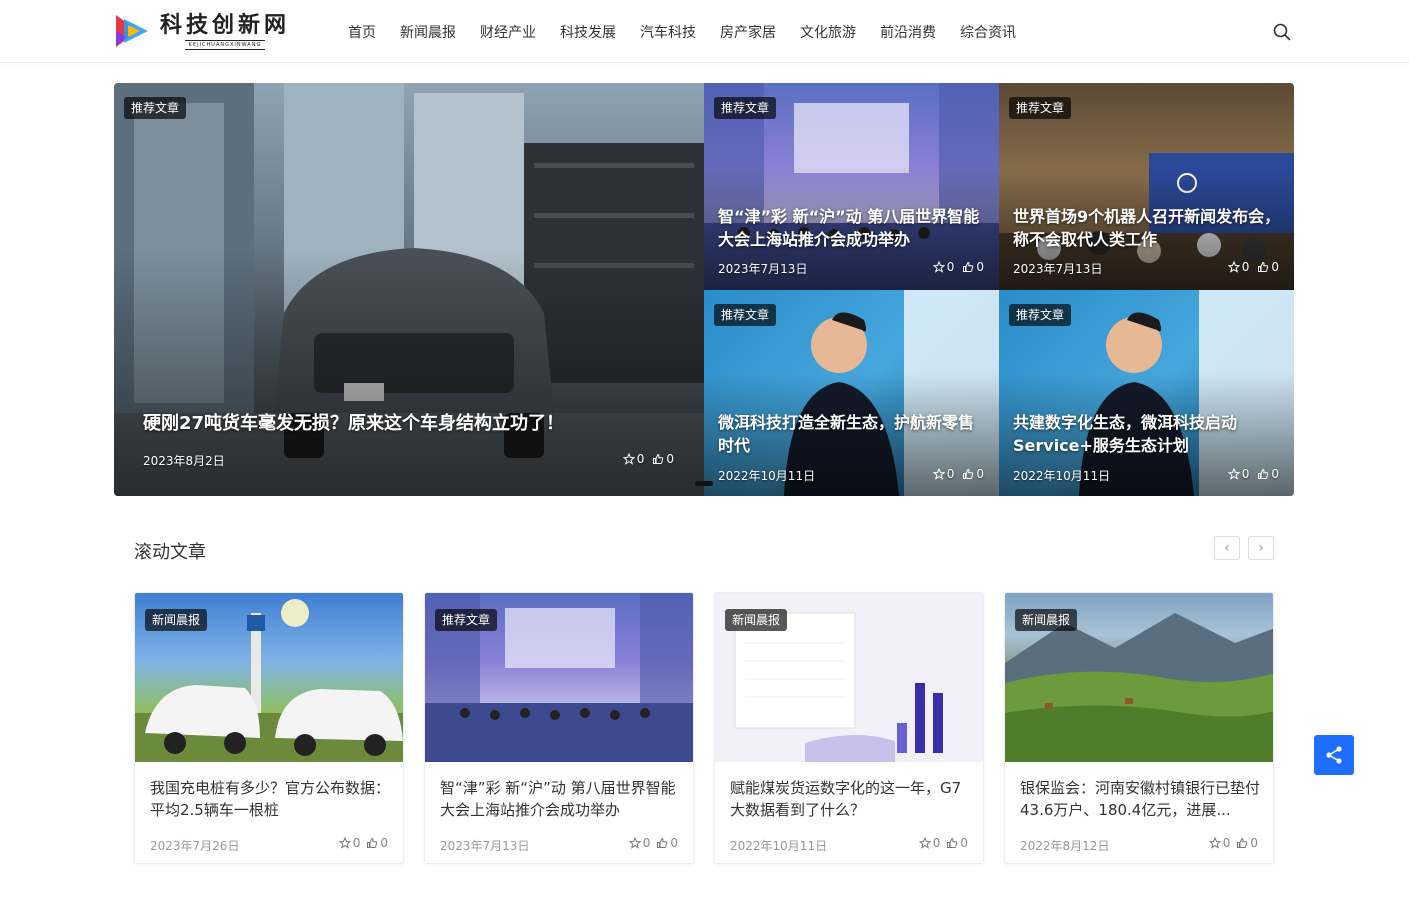  I want to click on chevron-left-icon: ‹, so click(1227, 548).